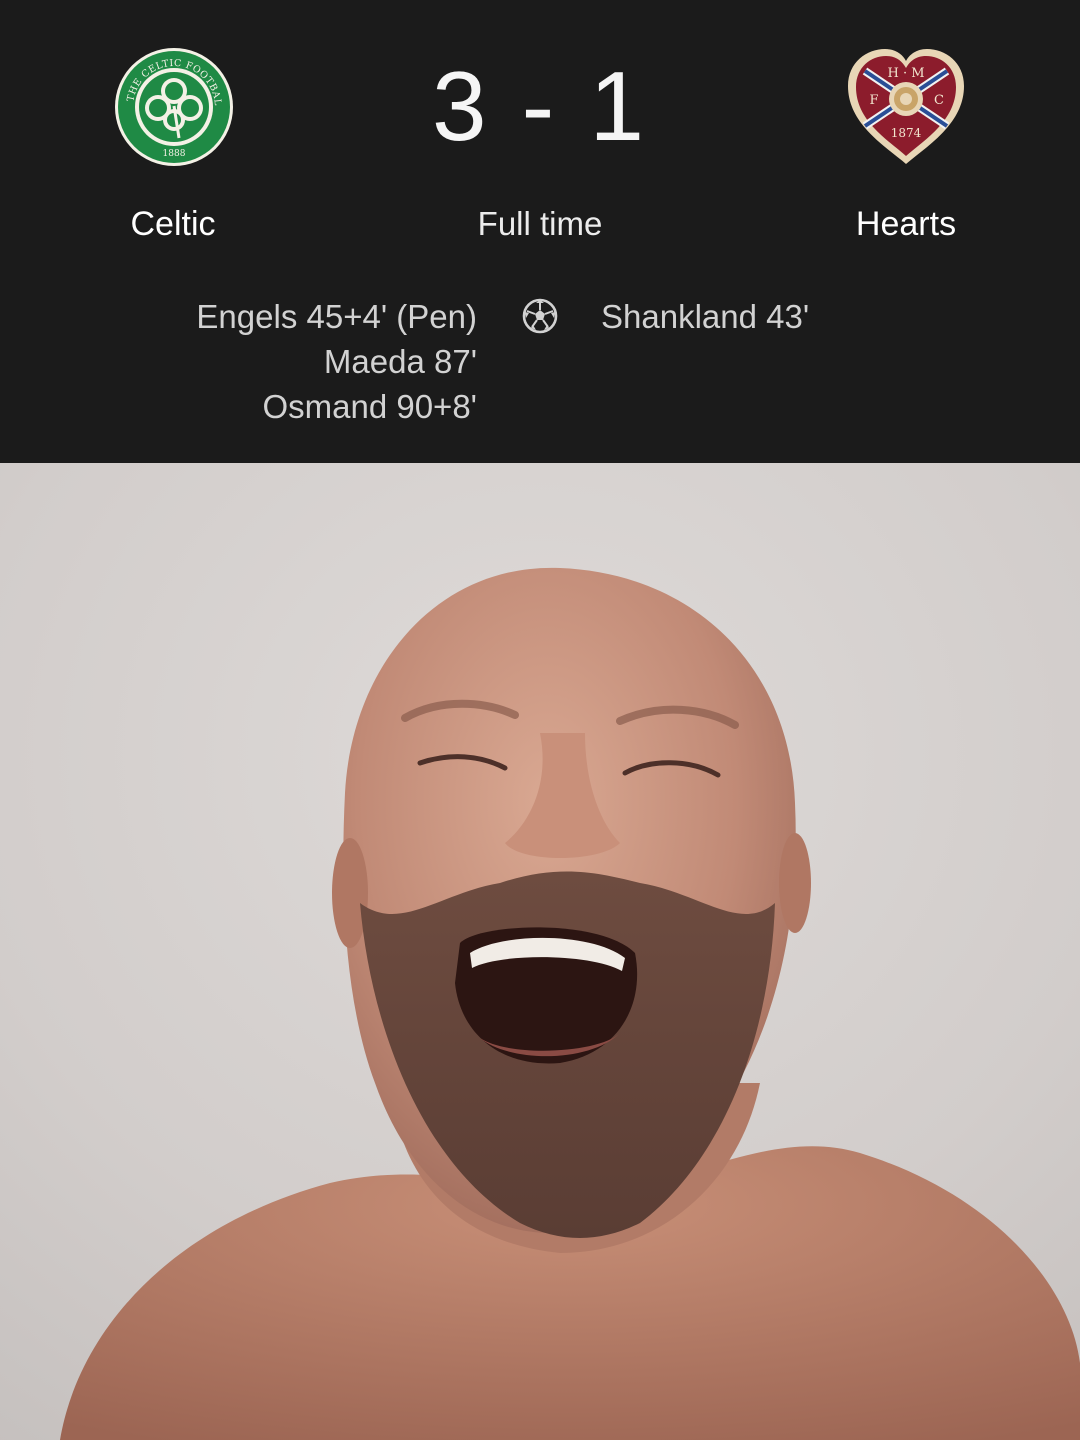 Image resolution: width=1080 pixels, height=1440 pixels. I want to click on away-scorers-list: Shankland 43', so click(705, 316).